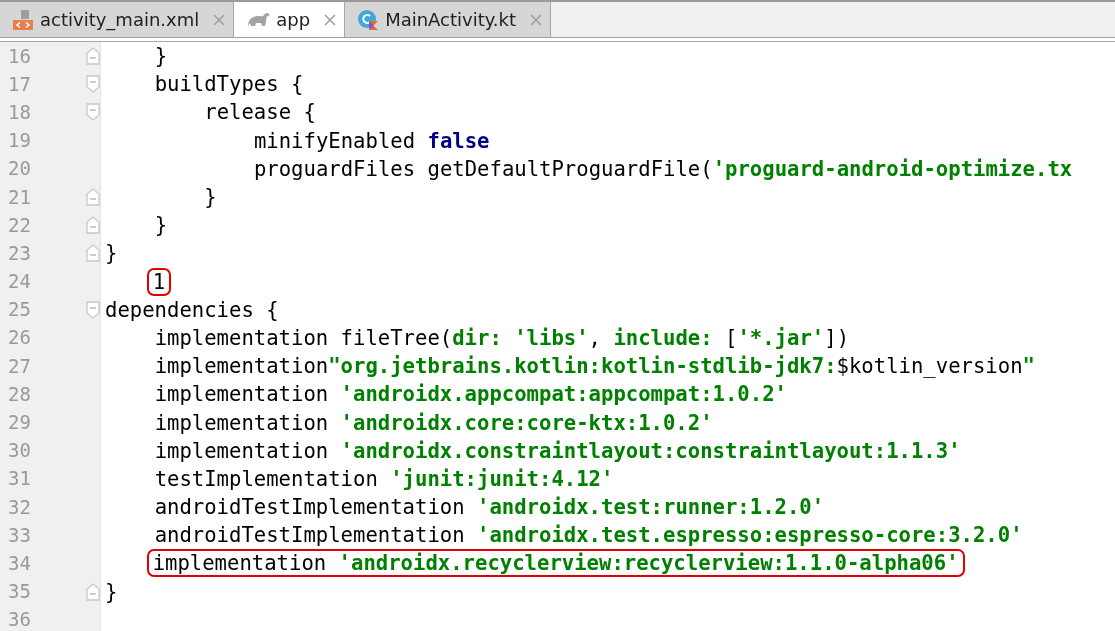 Image resolution: width=1115 pixels, height=631 pixels. Describe the element at coordinates (192, 310) in the screenshot. I see `code-line: dependencies {` at that location.